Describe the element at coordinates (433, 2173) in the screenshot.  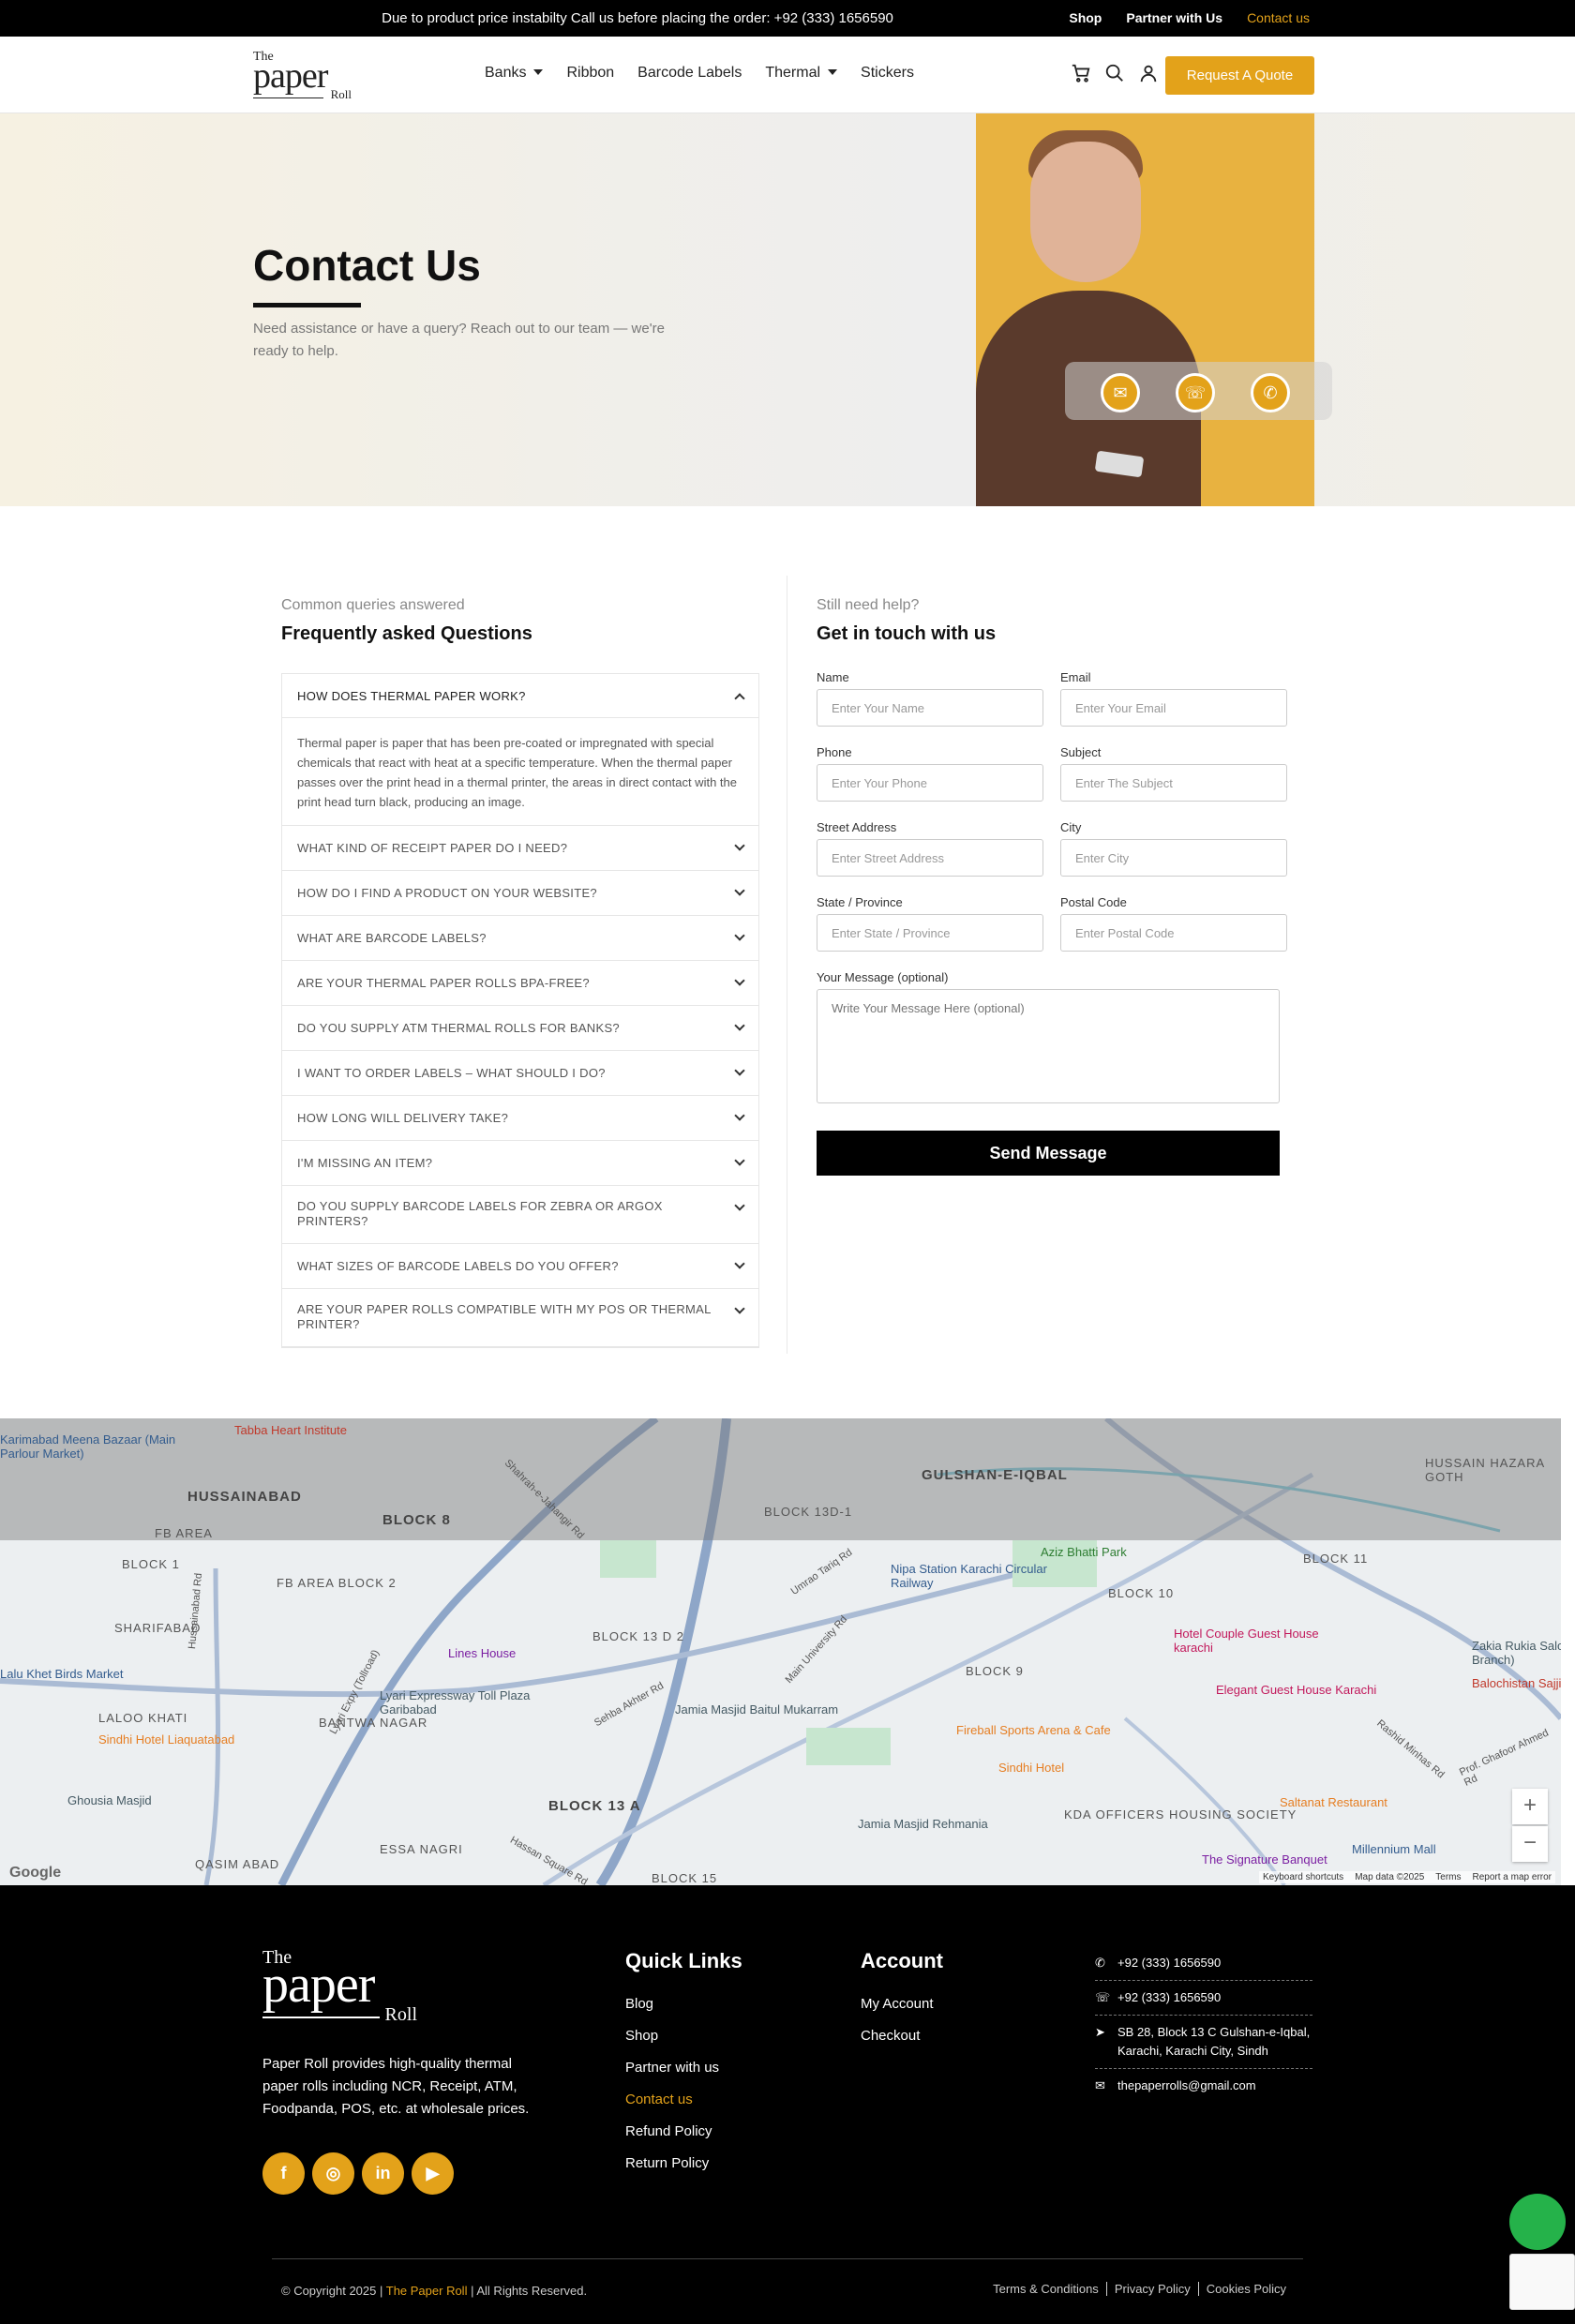
I see `youtube-icon: ▶` at that location.